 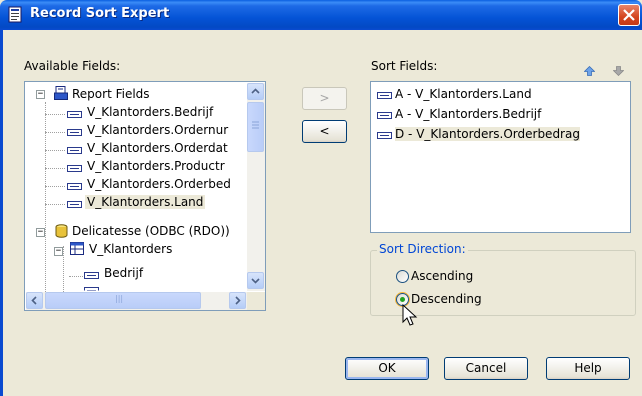 I want to click on sort-field-item: A - V_Klantorders.Land, so click(x=463, y=94).